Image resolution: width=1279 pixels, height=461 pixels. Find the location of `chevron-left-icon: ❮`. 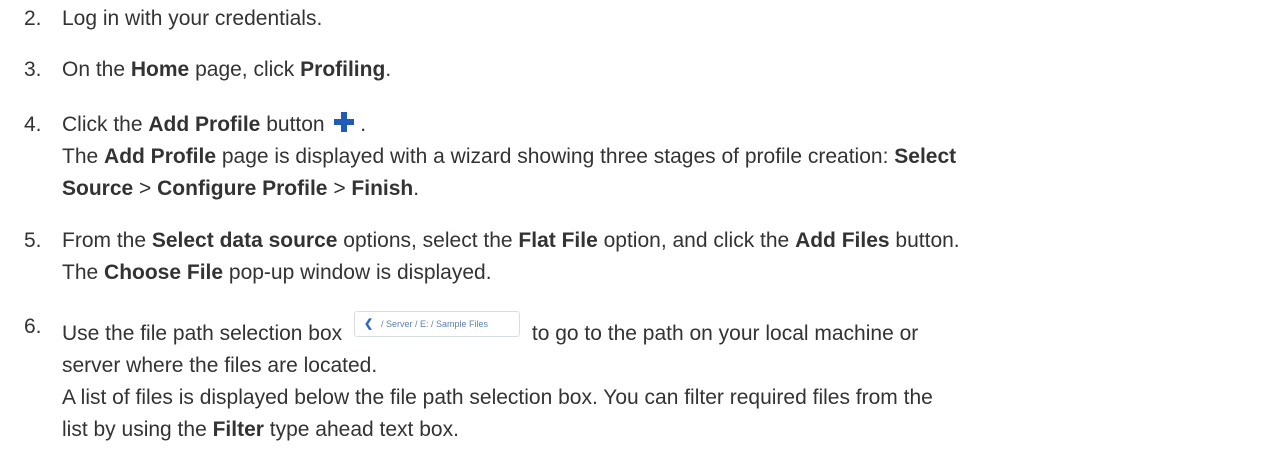

chevron-left-icon: ❮ is located at coordinates (369, 324).